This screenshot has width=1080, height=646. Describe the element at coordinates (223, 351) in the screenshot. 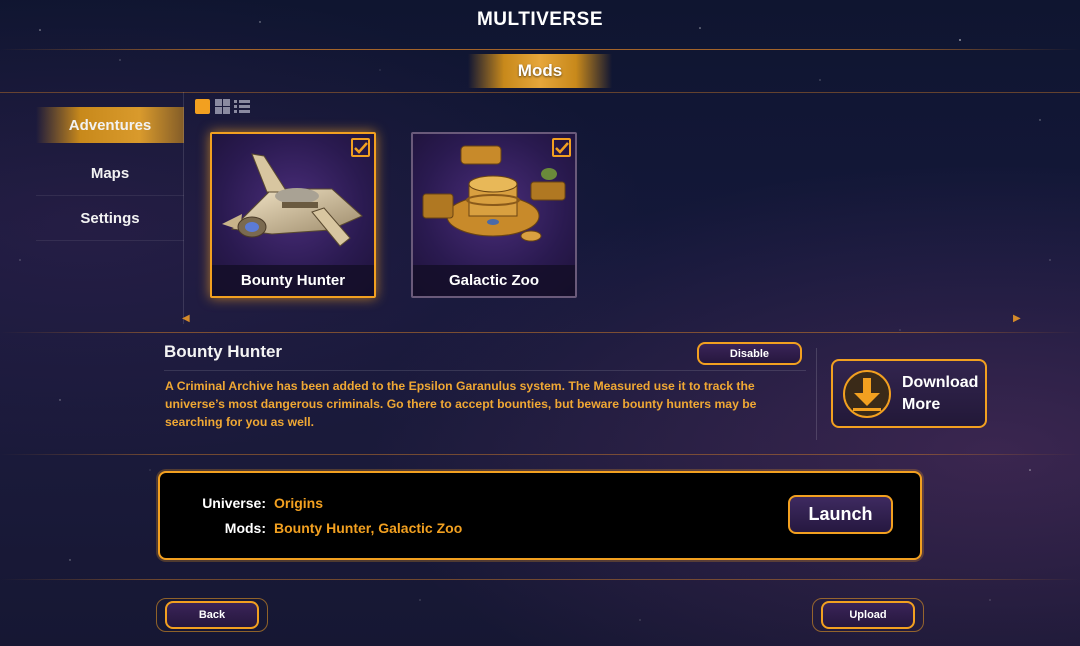

I see `mod-detail-title: Bounty Hunter` at that location.